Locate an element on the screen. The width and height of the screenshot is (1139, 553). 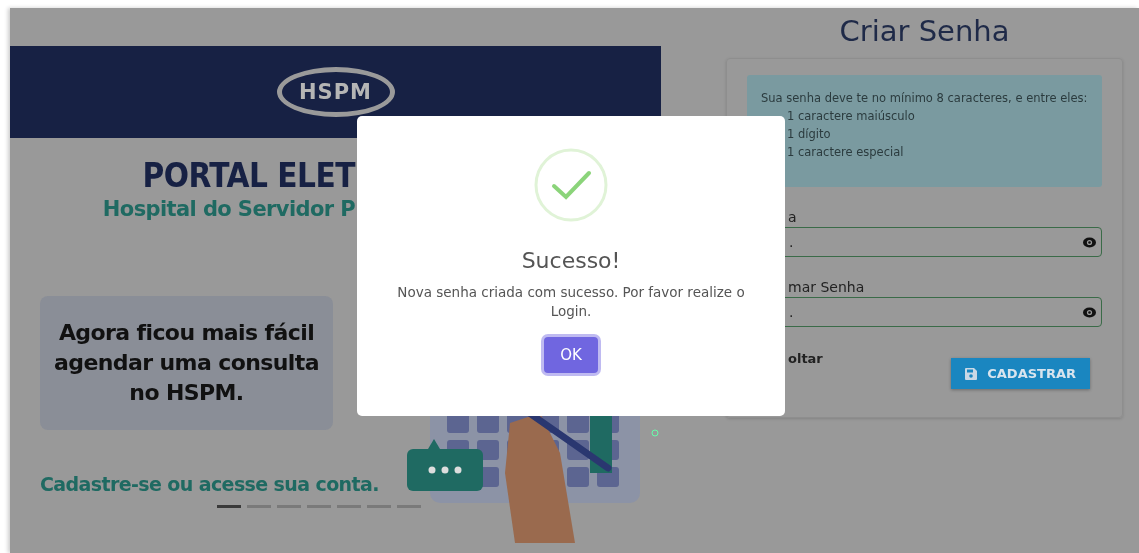
dialog-message: Nova senha criada com sucesso. Por favor realize o Login. is located at coordinates (571, 302).